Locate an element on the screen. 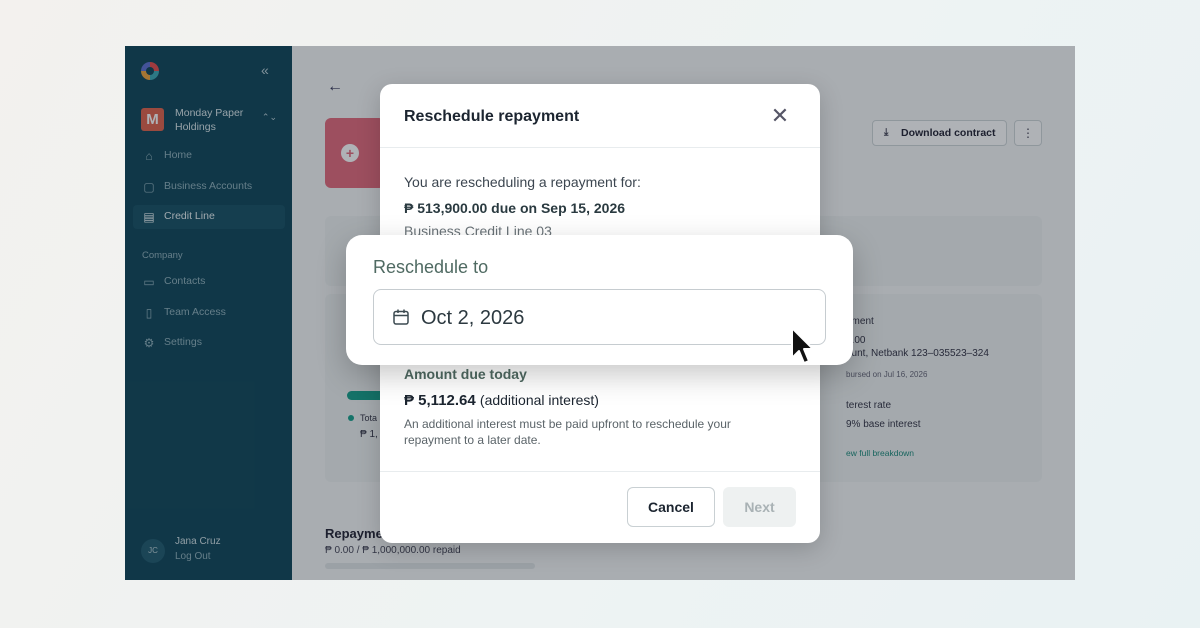 The image size is (1200, 628). next-button: Next is located at coordinates (759, 507).